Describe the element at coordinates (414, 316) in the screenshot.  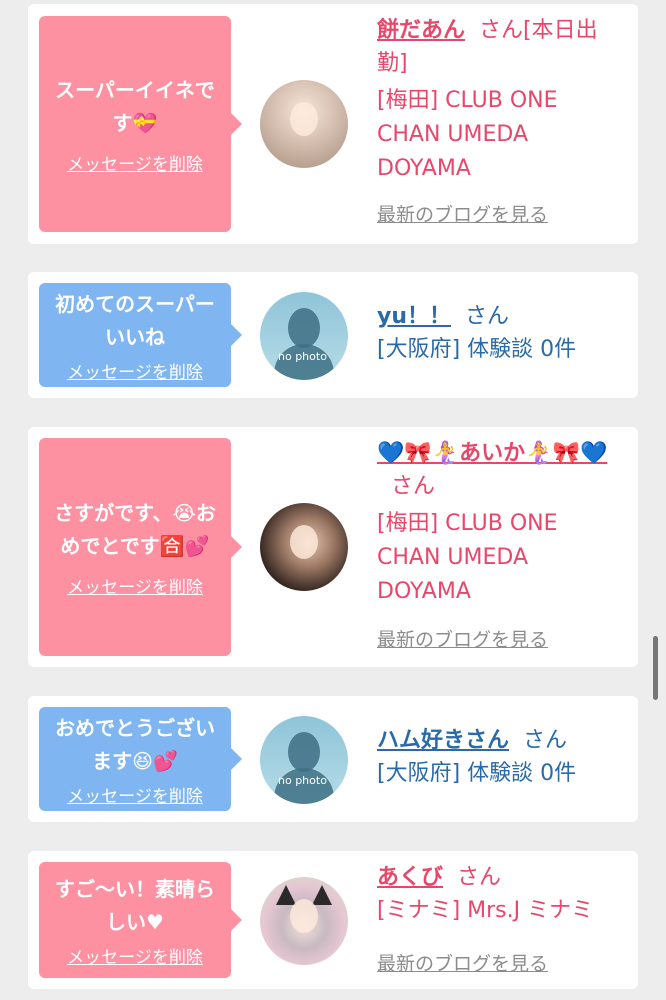
I see `sender-name-link: yu！！` at that location.